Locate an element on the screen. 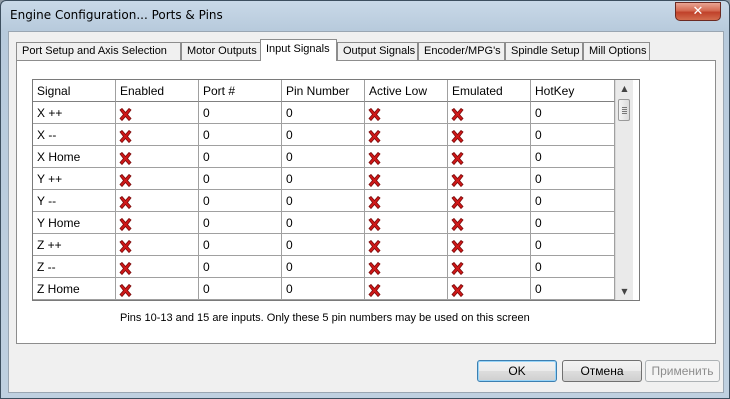 Image resolution: width=730 pixels, height=399 pixels. cell-signal: Y ++ is located at coordinates (74, 179).